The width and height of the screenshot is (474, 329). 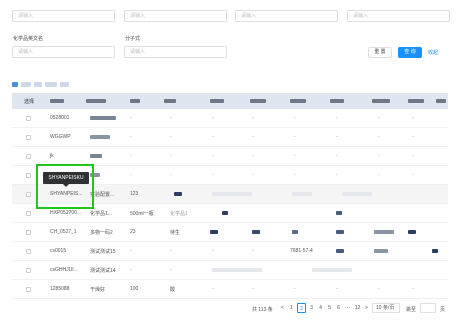 I want to click on page-size-select: 10 条/页, so click(x=386, y=308).